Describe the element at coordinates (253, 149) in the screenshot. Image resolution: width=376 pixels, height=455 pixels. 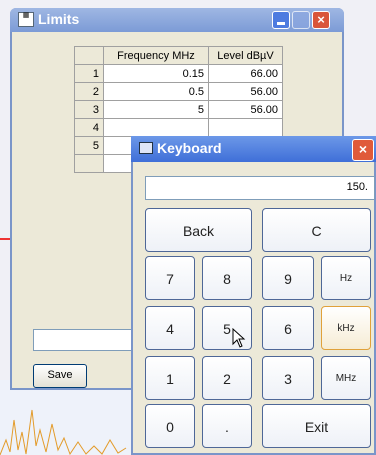
I see `keyboard-titlebar: Keyboard ×` at that location.